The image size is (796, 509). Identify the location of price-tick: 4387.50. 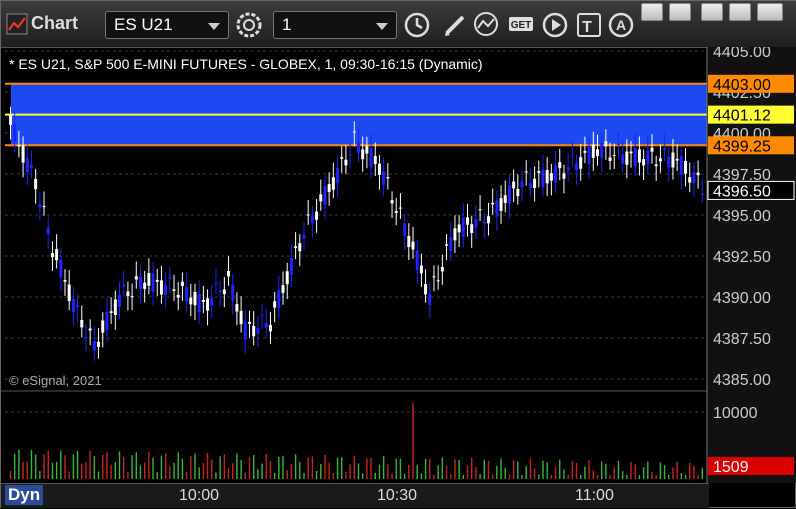
(742, 339).